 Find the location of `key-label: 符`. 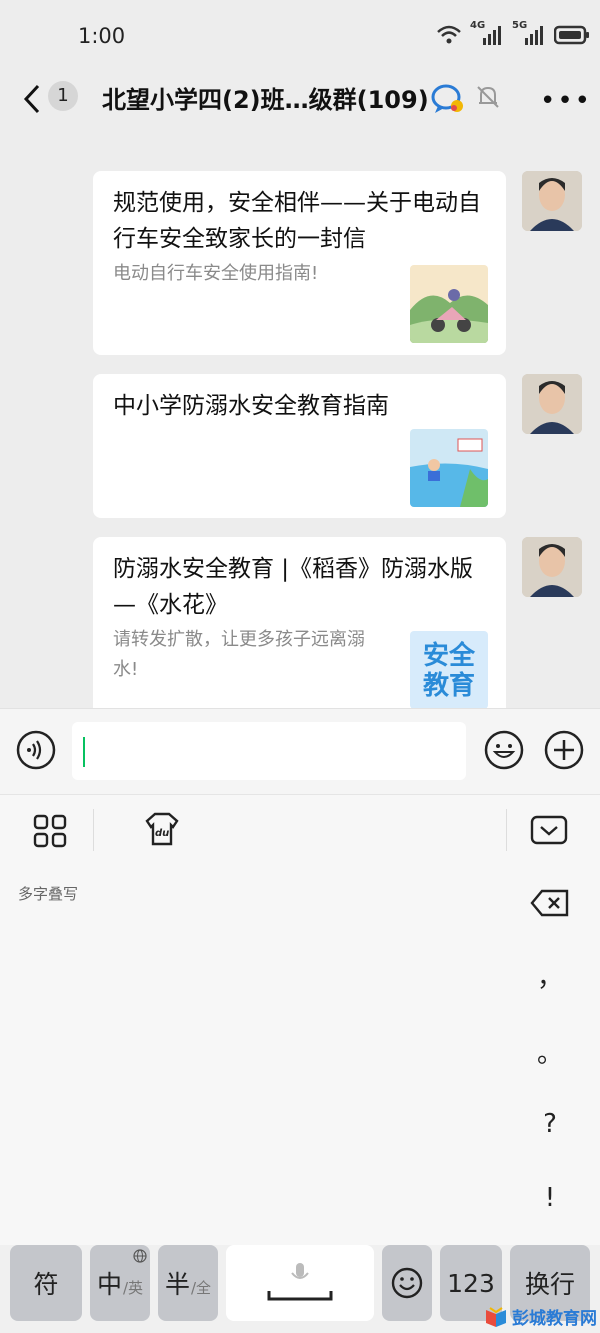

key-label: 符 is located at coordinates (46, 1284).